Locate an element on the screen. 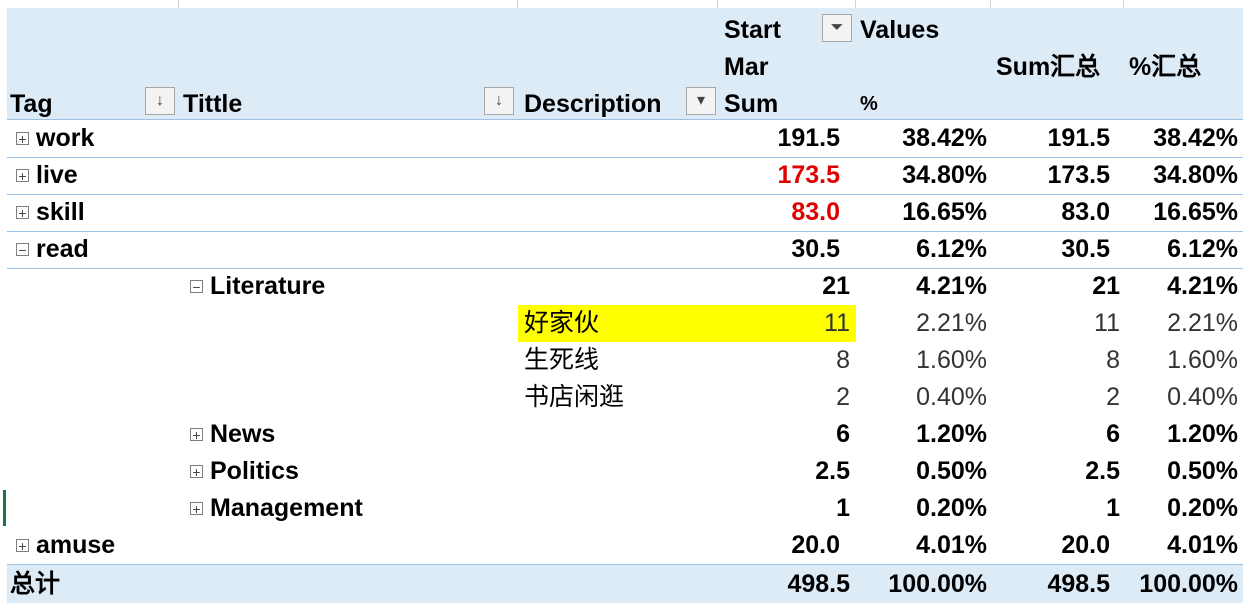 The height and width of the screenshot is (607, 1251). total-pct2-cell: 100.00% is located at coordinates (1188, 584).